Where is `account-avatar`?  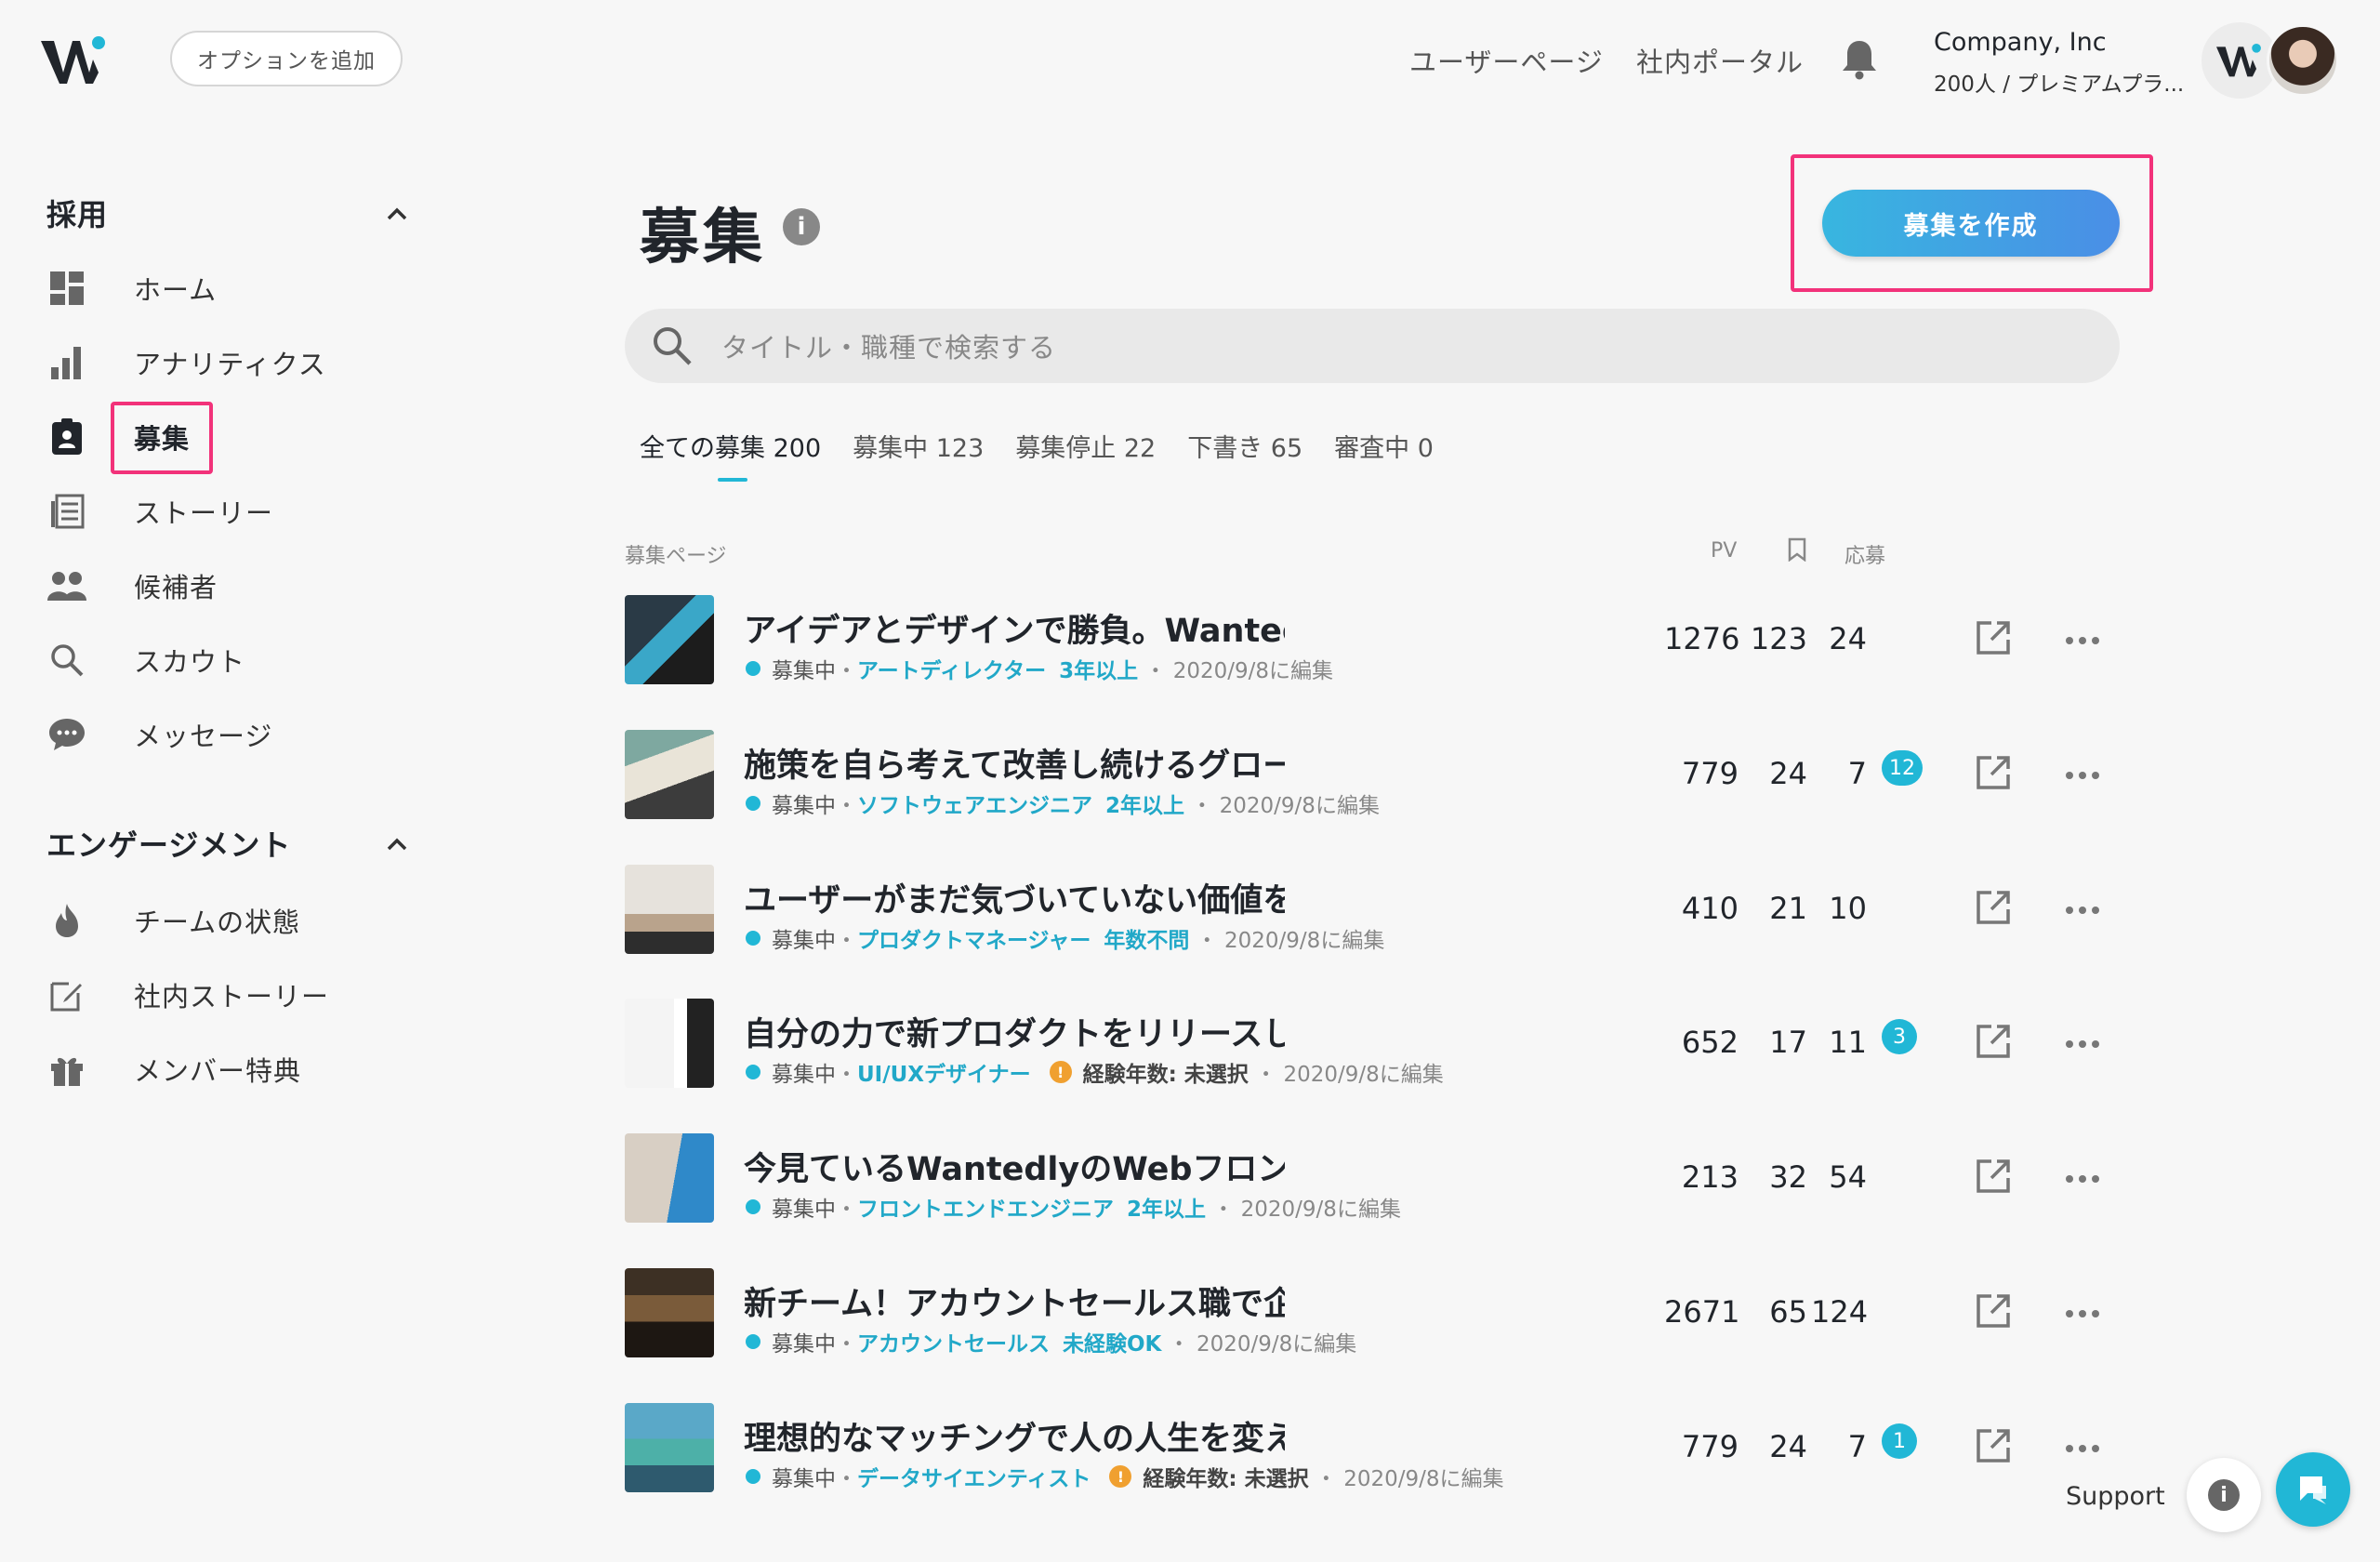
account-avatar is located at coordinates (2271, 60).